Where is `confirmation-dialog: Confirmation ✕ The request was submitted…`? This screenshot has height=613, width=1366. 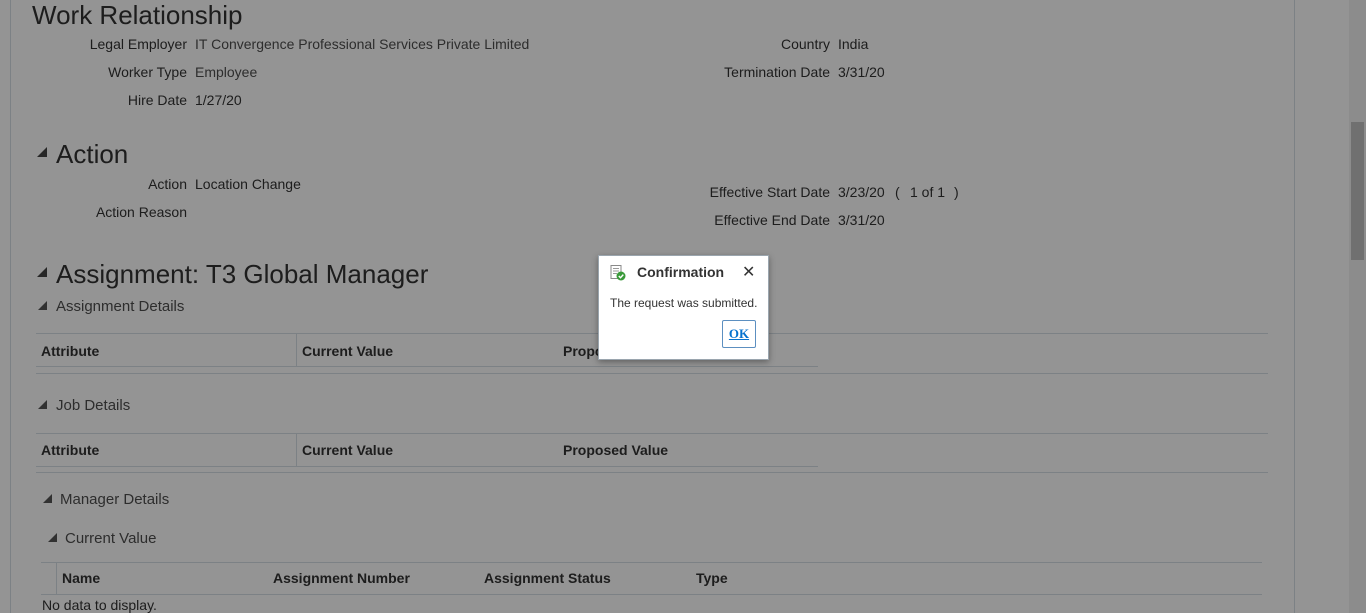
confirmation-dialog: Confirmation ✕ The request was submitted… is located at coordinates (683, 307).